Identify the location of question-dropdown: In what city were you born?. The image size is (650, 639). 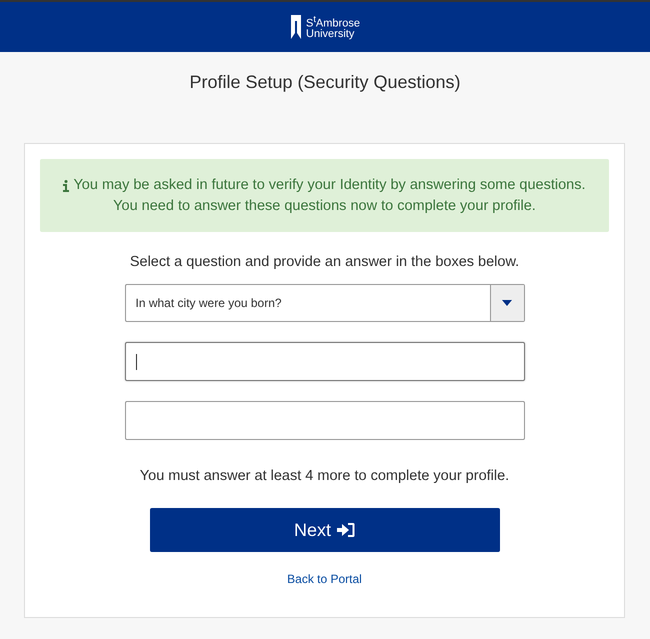
(324, 303).